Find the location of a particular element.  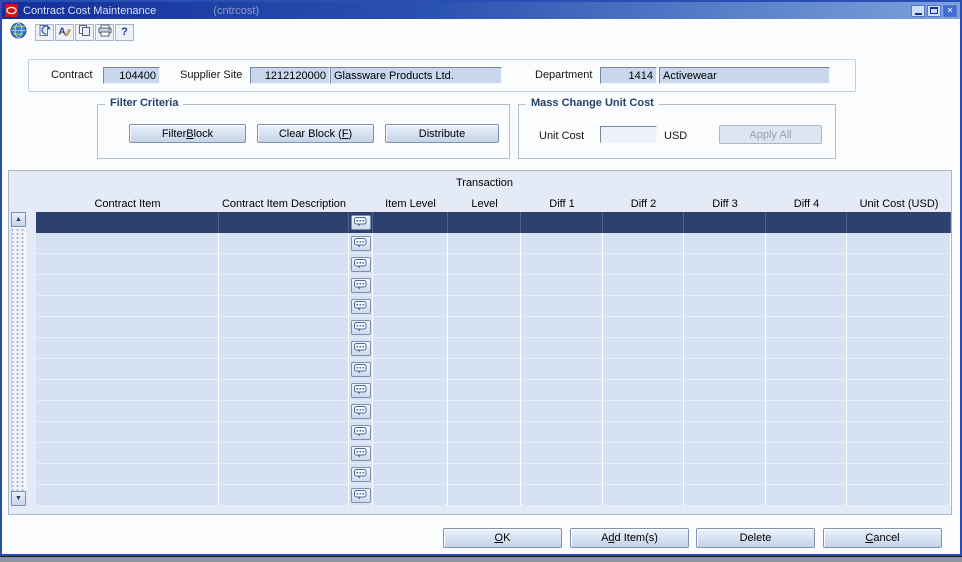

print-button is located at coordinates (104, 32).